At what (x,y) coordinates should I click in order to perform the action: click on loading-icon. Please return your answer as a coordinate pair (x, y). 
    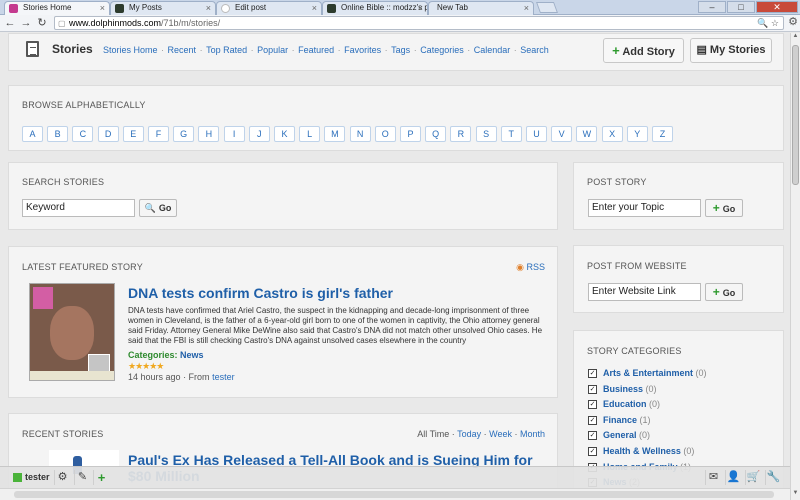
    Looking at the image, I should click on (225, 8).